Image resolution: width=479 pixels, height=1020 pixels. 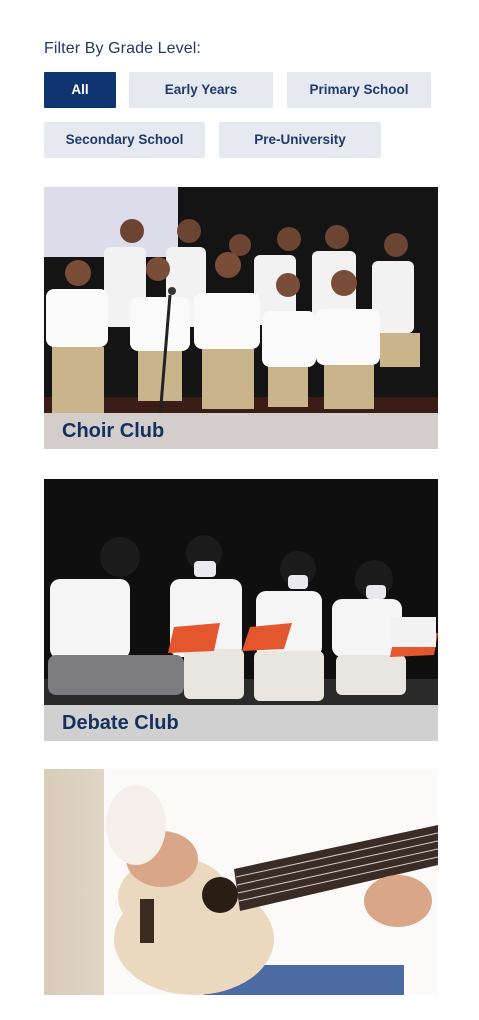 I want to click on filter-chip-all: All, so click(x=80, y=90).